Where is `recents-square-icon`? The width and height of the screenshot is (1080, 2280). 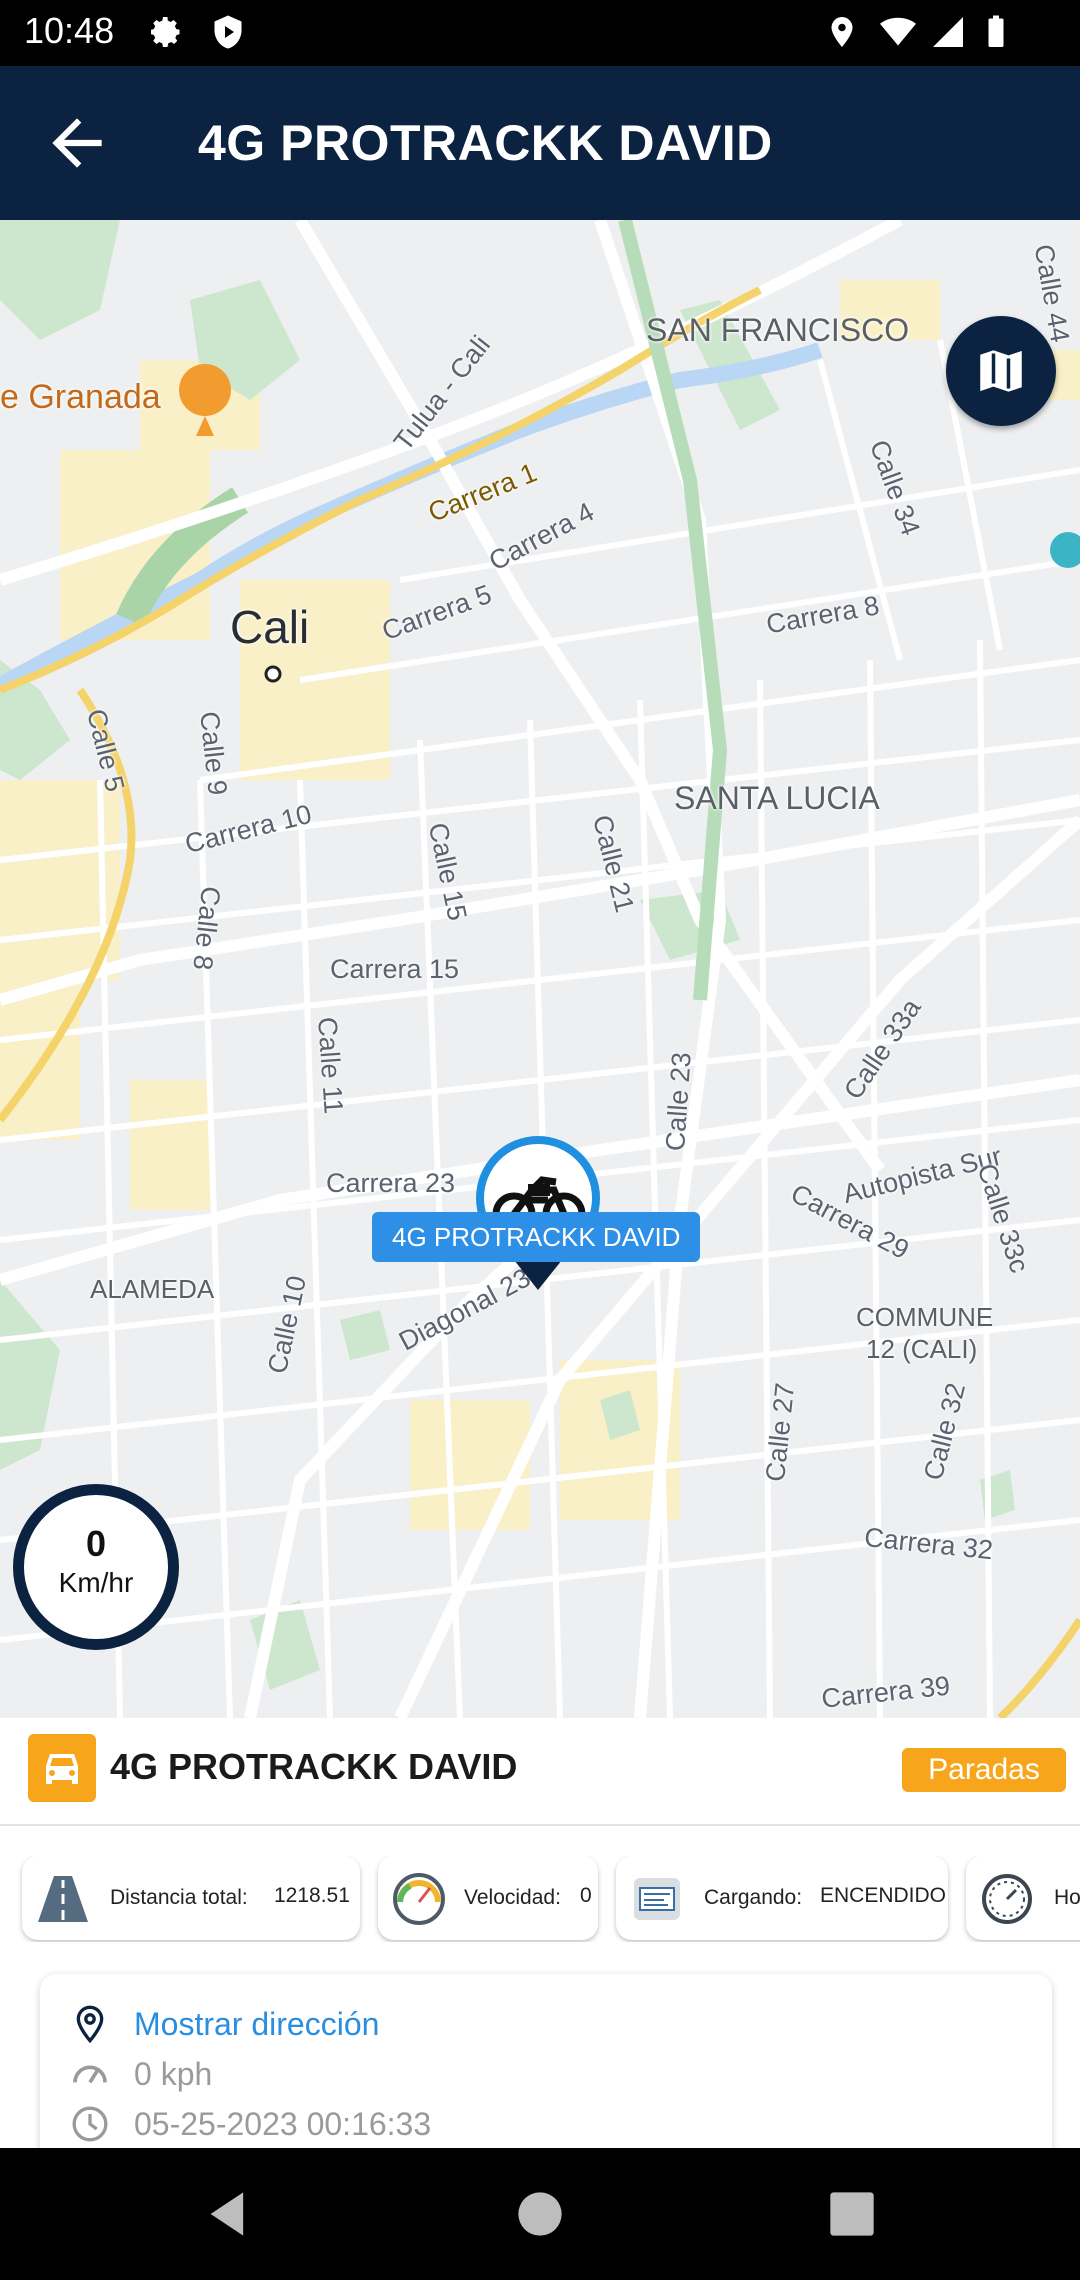 recents-square-icon is located at coordinates (852, 2214).